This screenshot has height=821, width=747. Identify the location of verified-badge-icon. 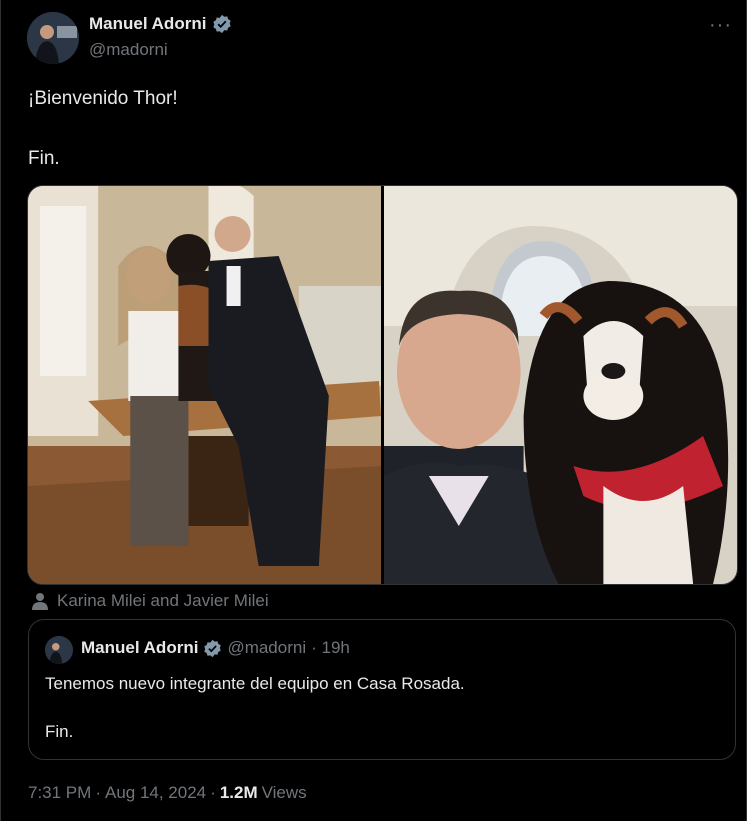
(222, 24).